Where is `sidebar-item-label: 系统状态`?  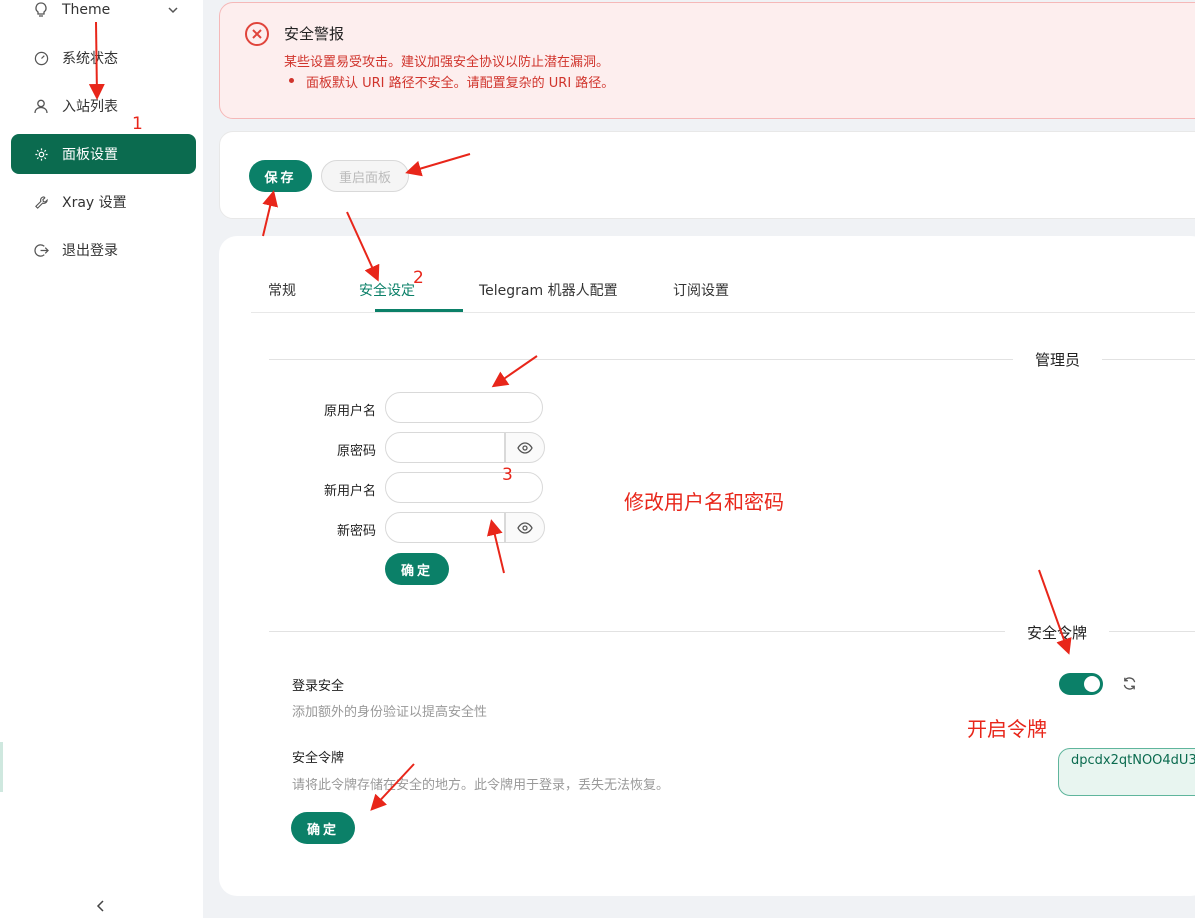 sidebar-item-label: 系统状态 is located at coordinates (90, 59).